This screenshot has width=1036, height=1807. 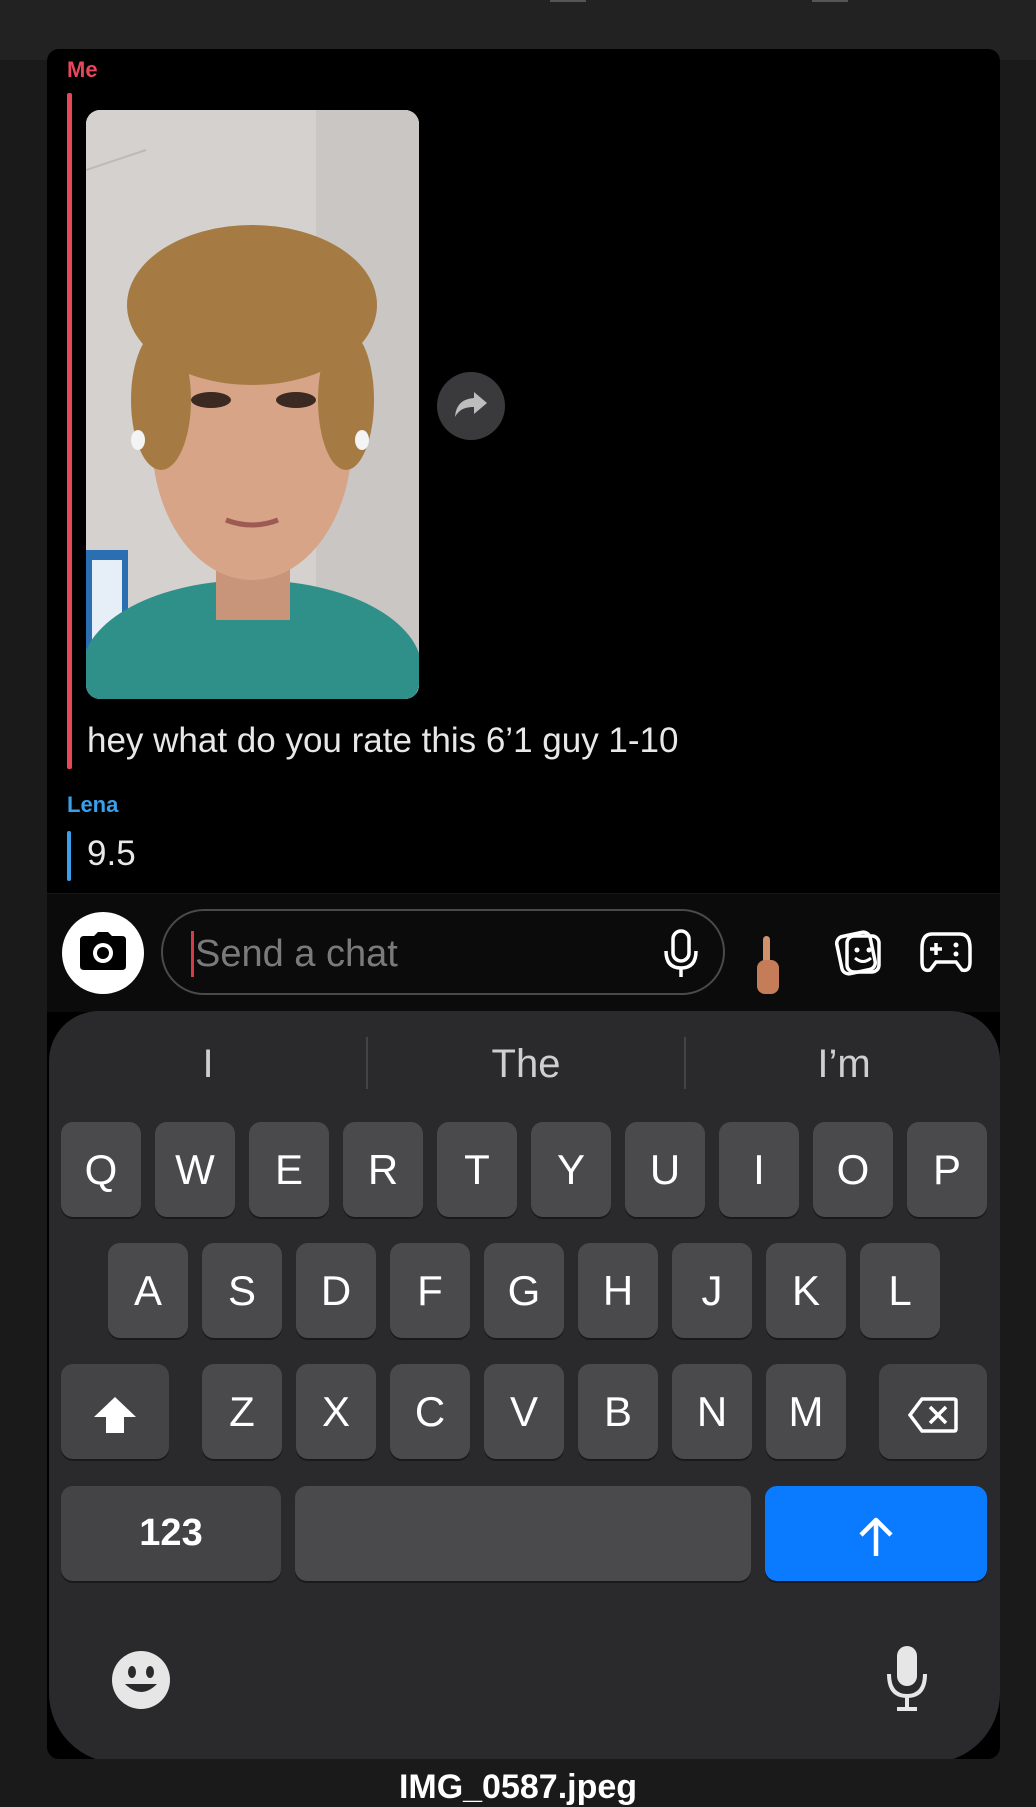 I want to click on sender-bar-lena, so click(x=69, y=856).